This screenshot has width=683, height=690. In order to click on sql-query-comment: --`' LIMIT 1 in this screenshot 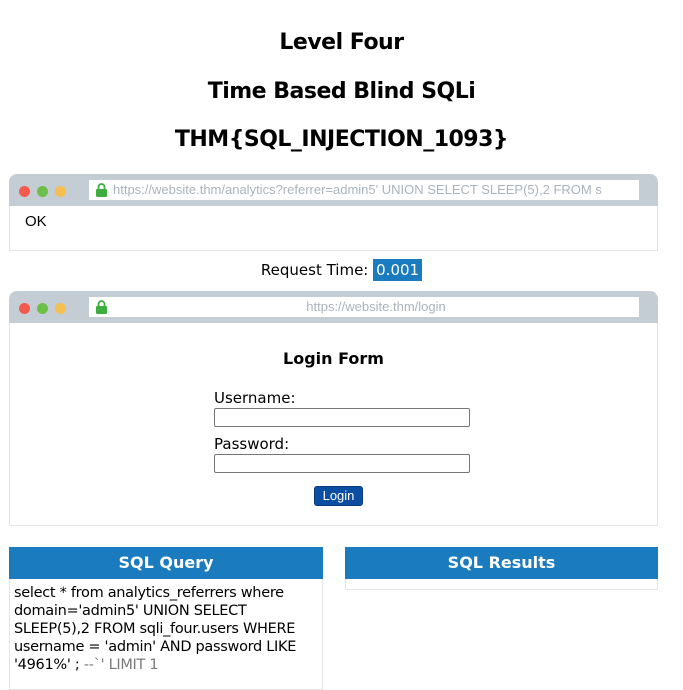, I will do `click(119, 665)`.